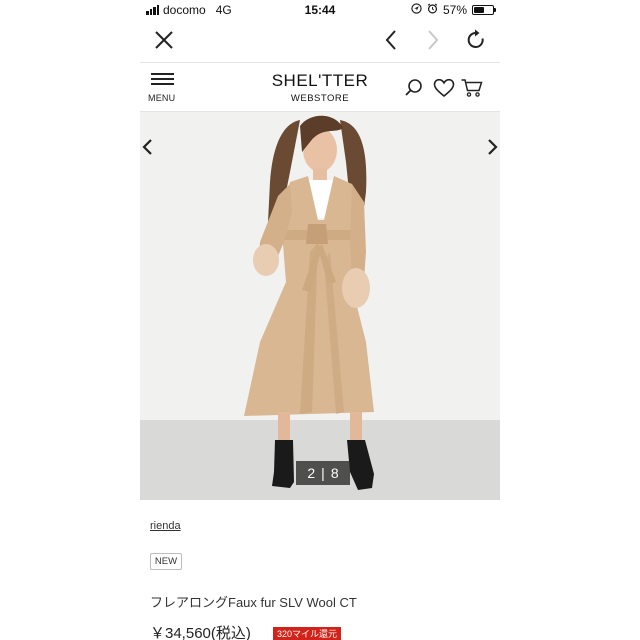 This screenshot has height=640, width=640. What do you see at coordinates (479, 10) in the screenshot?
I see `battery-fill` at bounding box center [479, 10].